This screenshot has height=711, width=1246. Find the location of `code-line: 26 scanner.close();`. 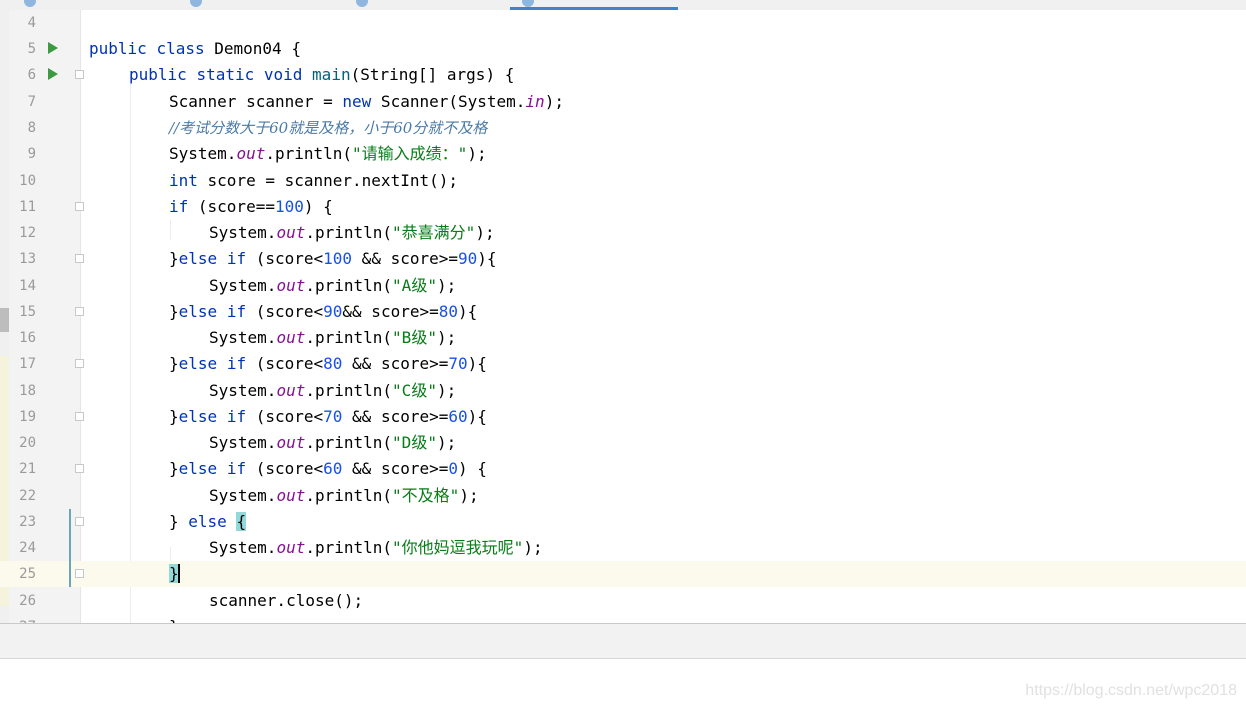

code-line: 26 scanner.close(); is located at coordinates (623, 601).